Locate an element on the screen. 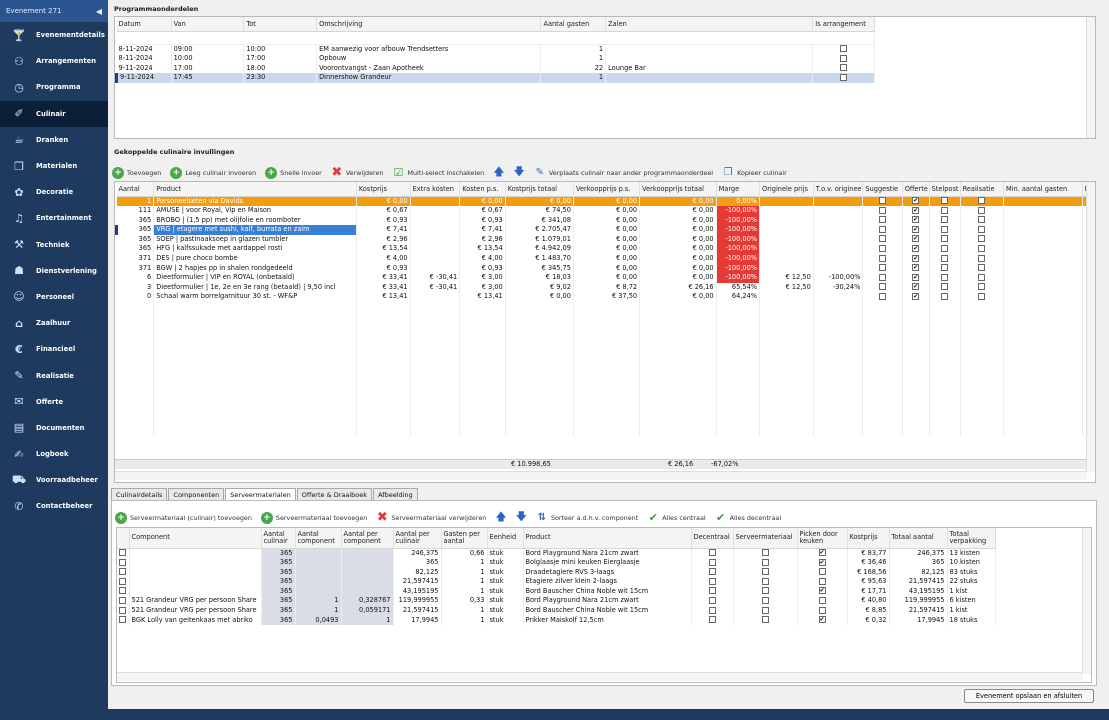  sidebar-item-voorraadbeheer: ⛟ Voorraadbeheer is located at coordinates (54, 480).